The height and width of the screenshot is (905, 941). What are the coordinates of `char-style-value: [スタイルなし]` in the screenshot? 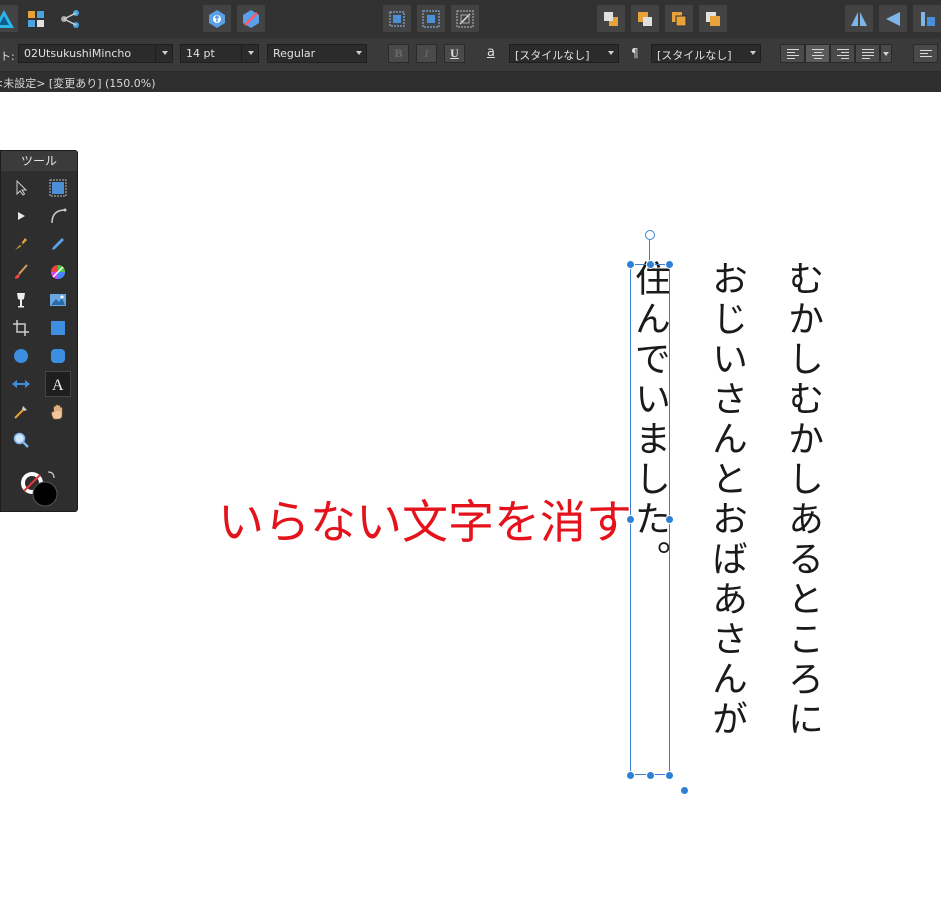 It's located at (552, 55).